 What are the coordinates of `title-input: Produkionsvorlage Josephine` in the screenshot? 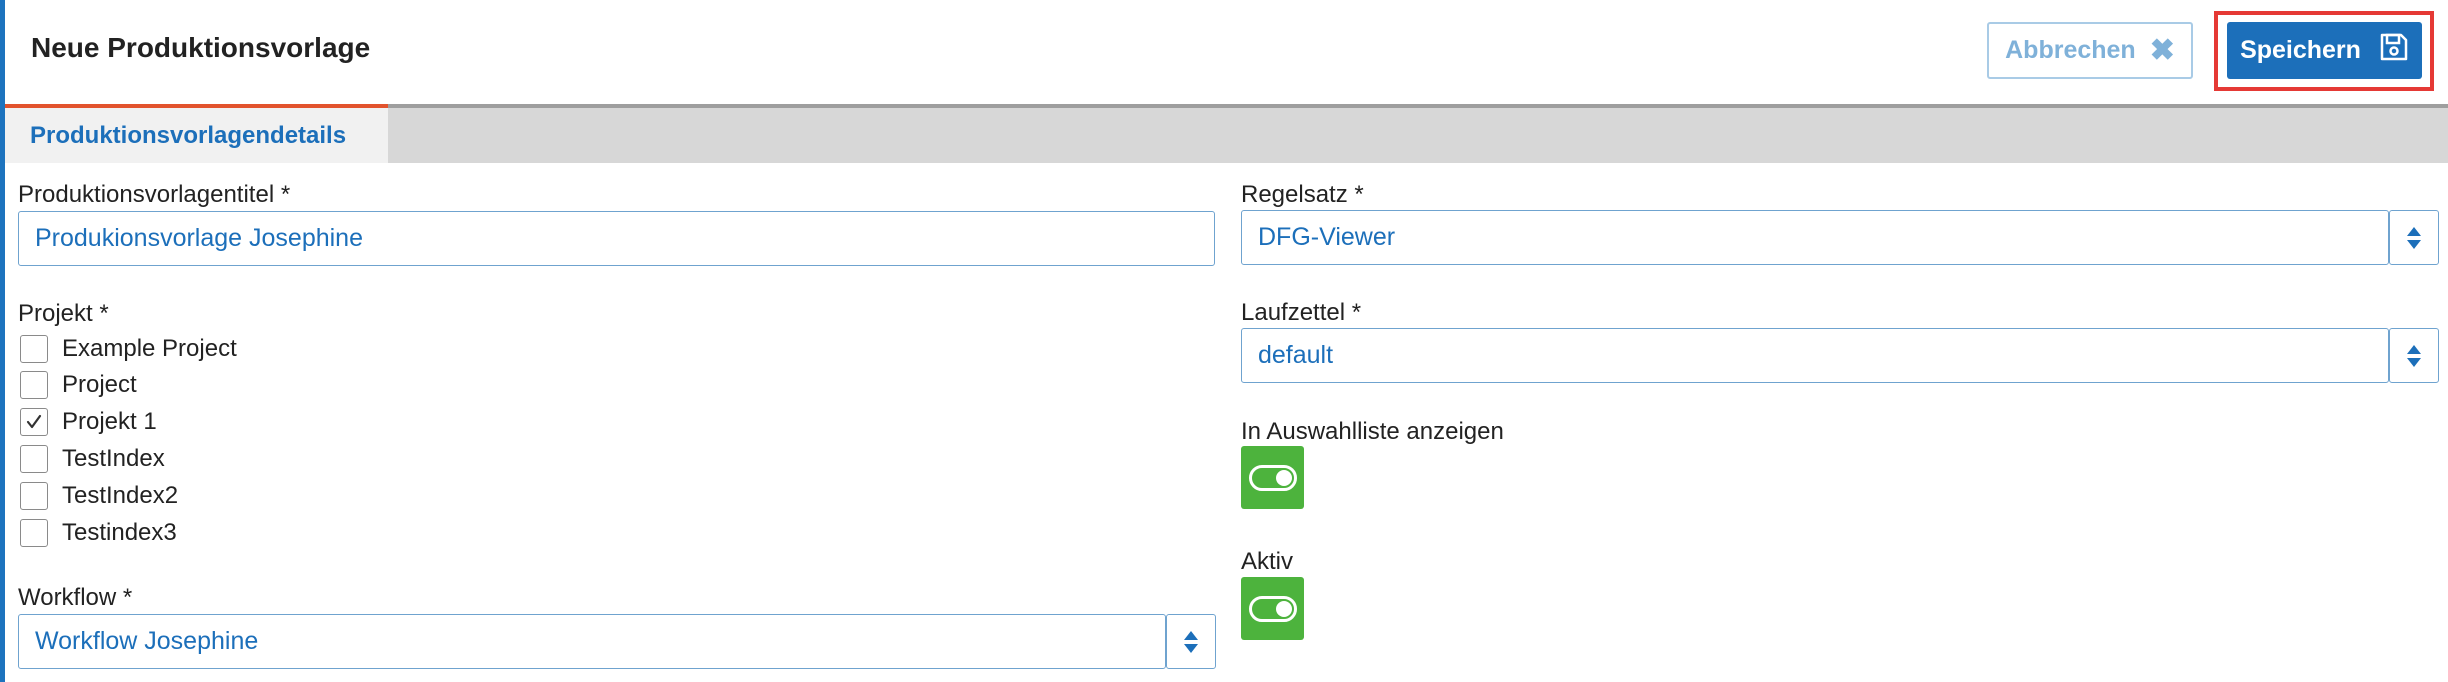 It's located at (616, 238).